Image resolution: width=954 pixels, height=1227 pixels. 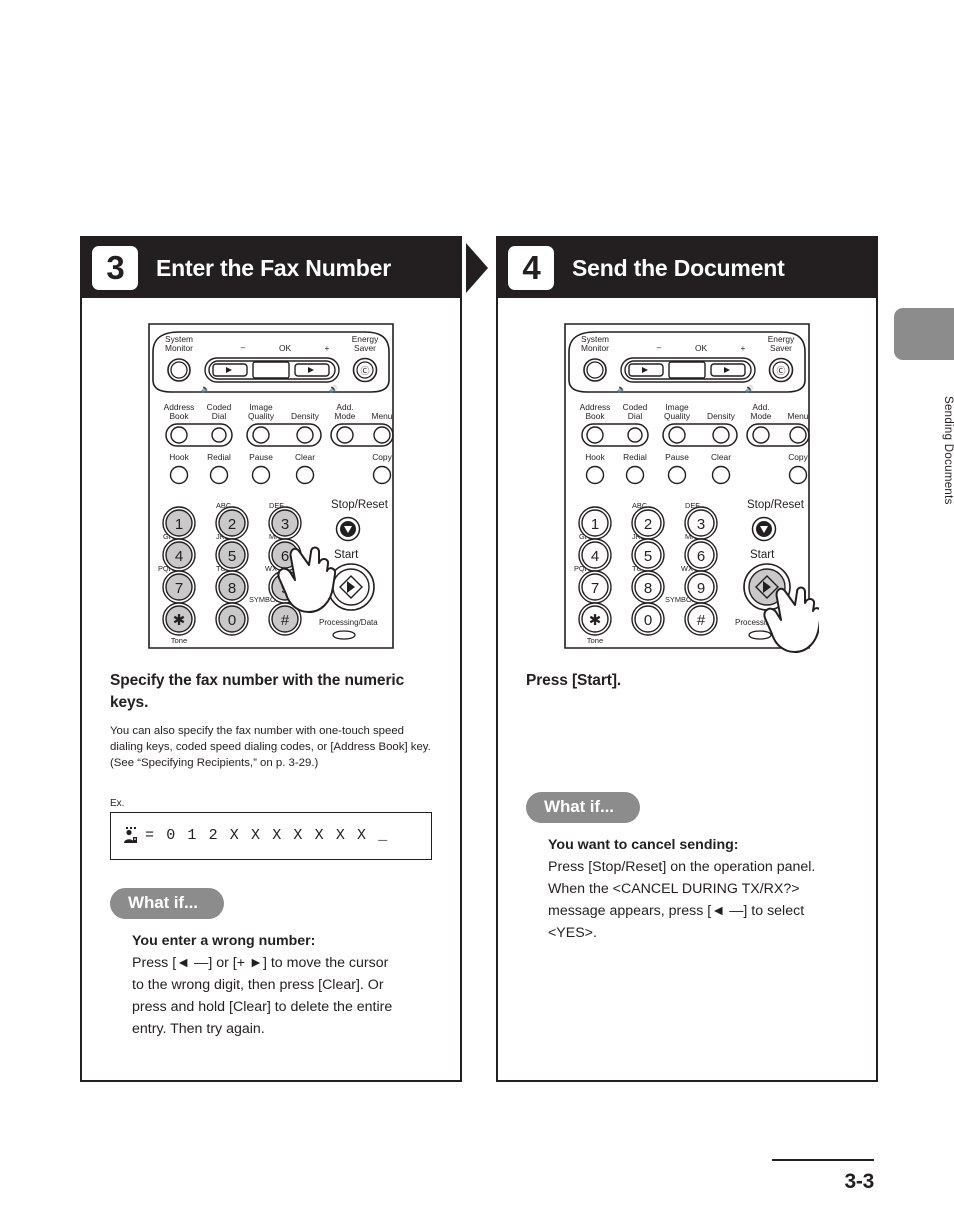 What do you see at coordinates (701, 588) in the screenshot?
I see `svg-text: 9` at bounding box center [701, 588].